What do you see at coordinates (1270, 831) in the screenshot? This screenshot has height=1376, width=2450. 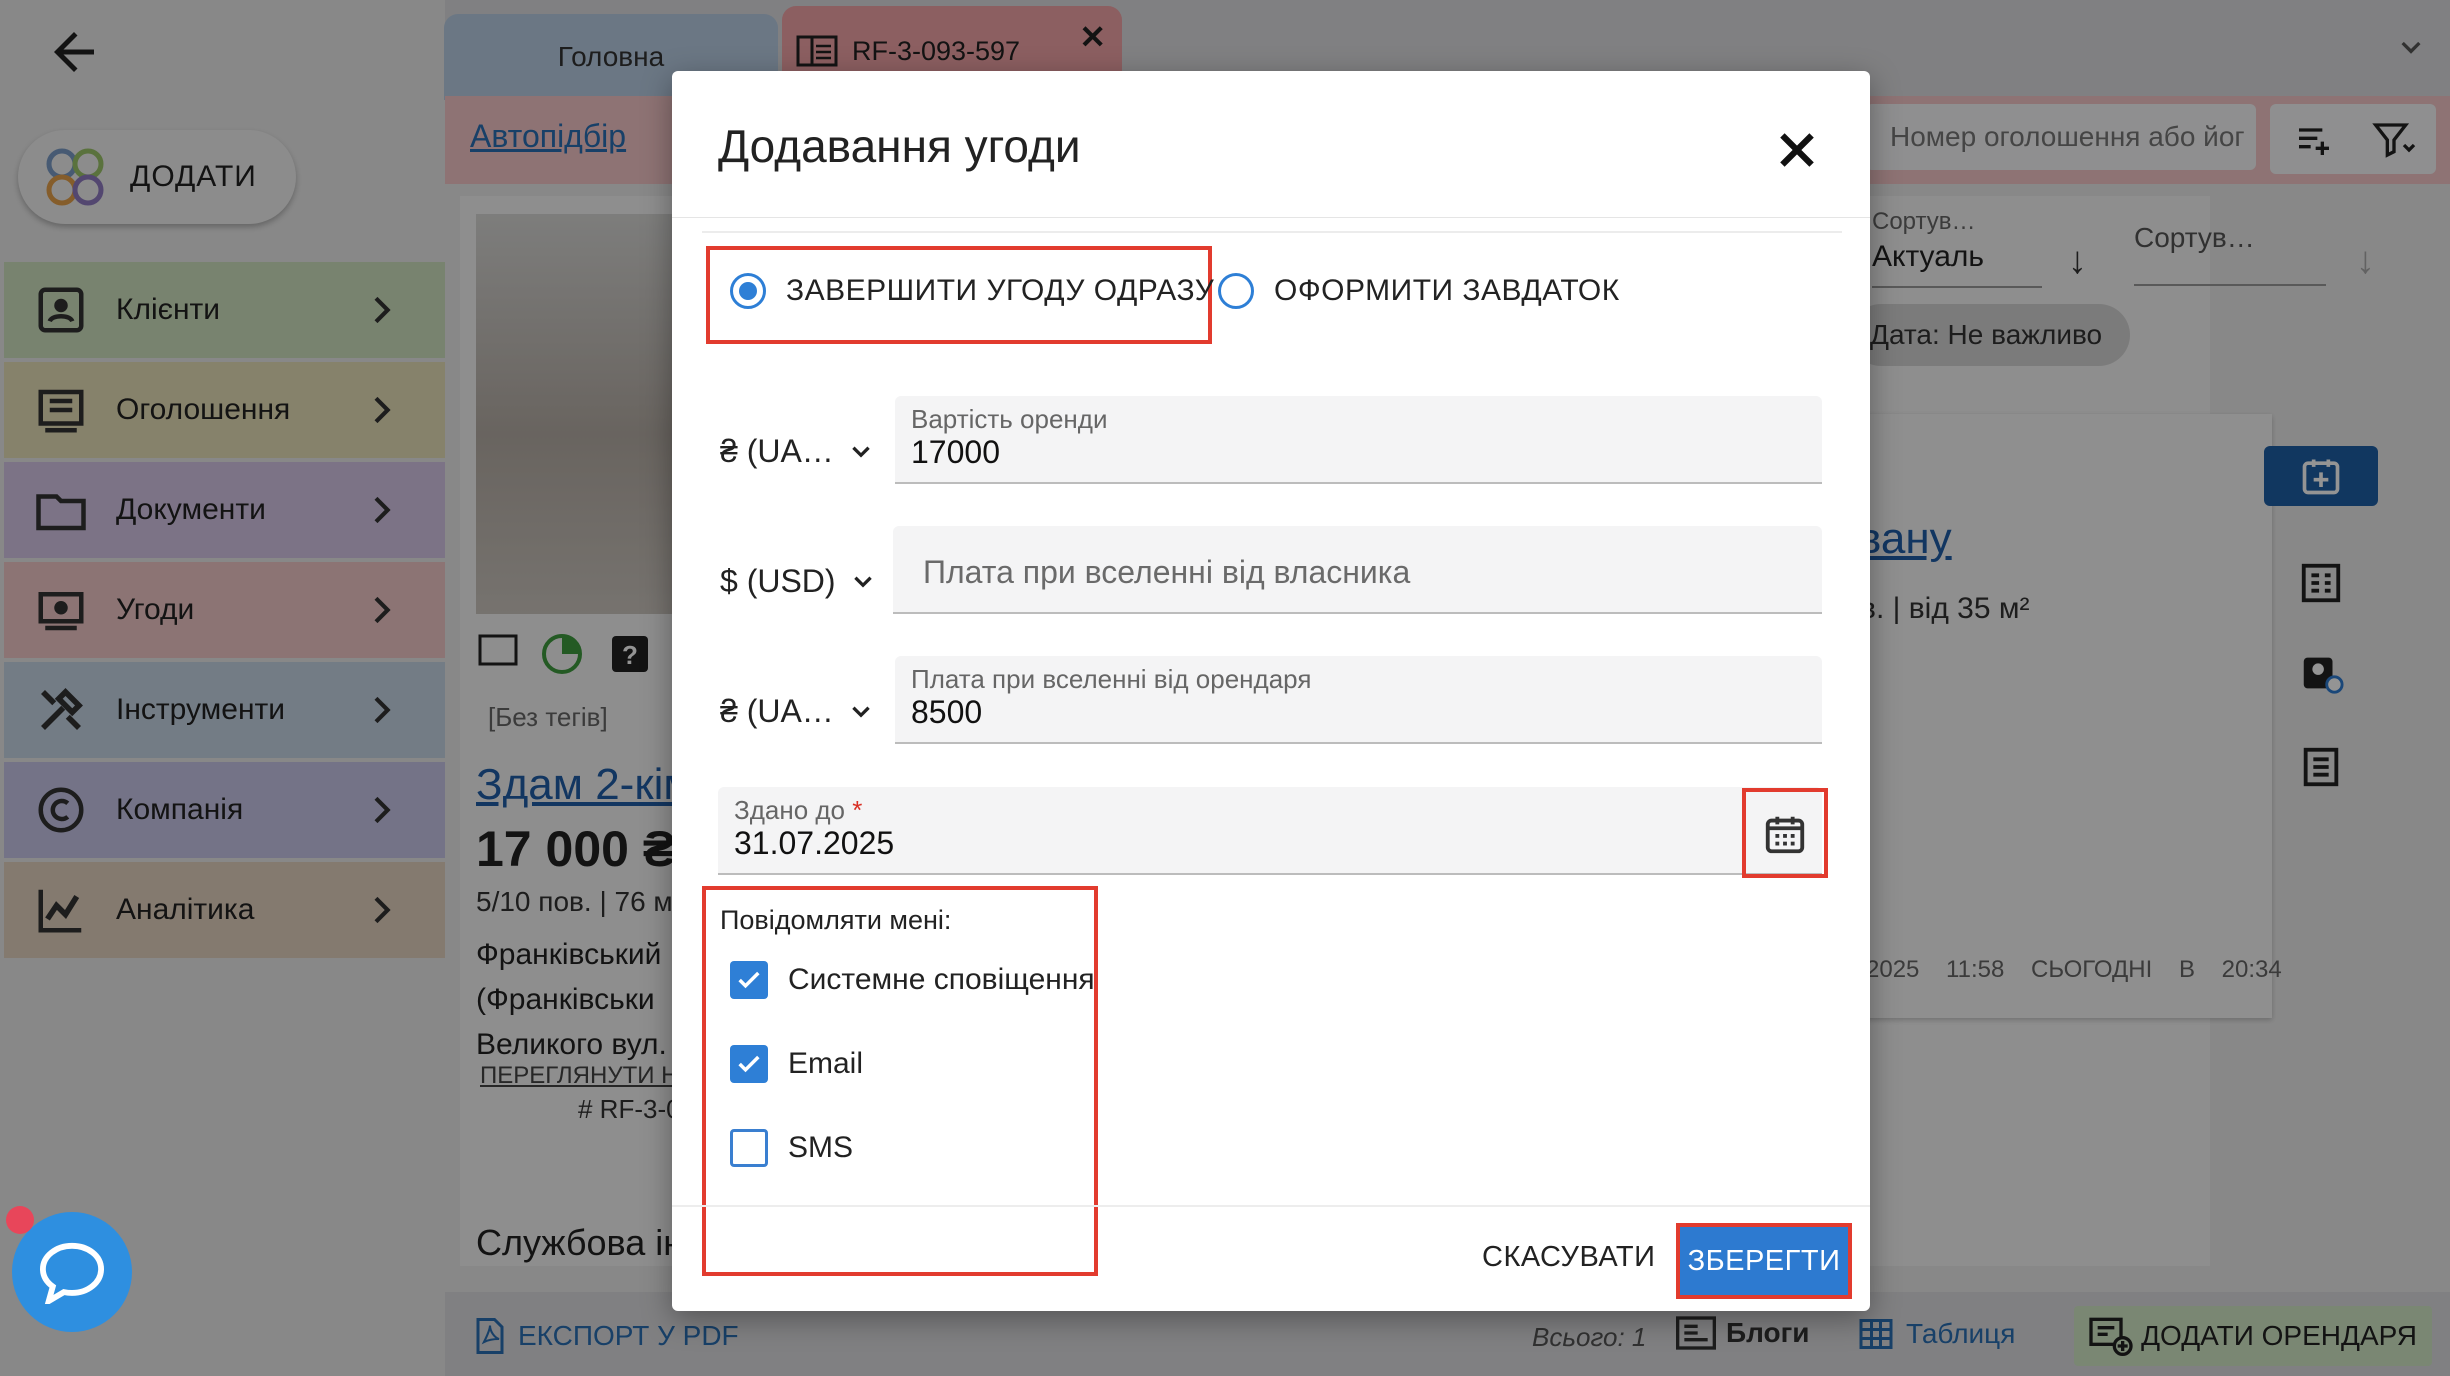 I see `rented-until-field: Здано до * 31.07.2025` at bounding box center [1270, 831].